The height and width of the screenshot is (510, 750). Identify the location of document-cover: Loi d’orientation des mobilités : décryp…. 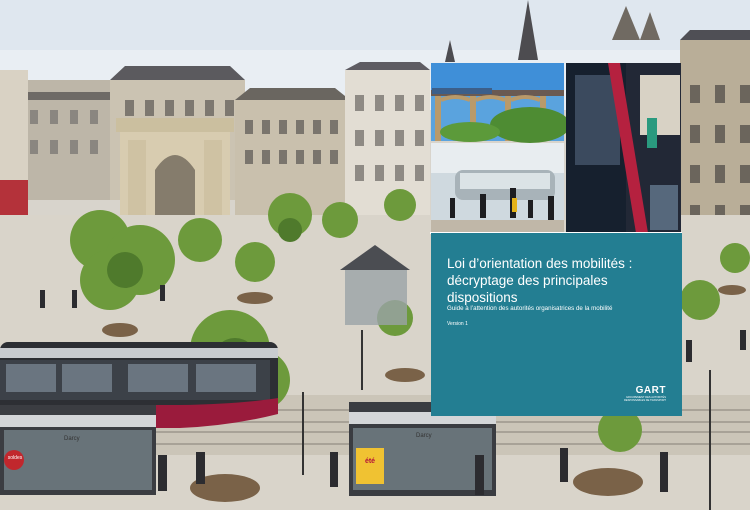
(556, 324).